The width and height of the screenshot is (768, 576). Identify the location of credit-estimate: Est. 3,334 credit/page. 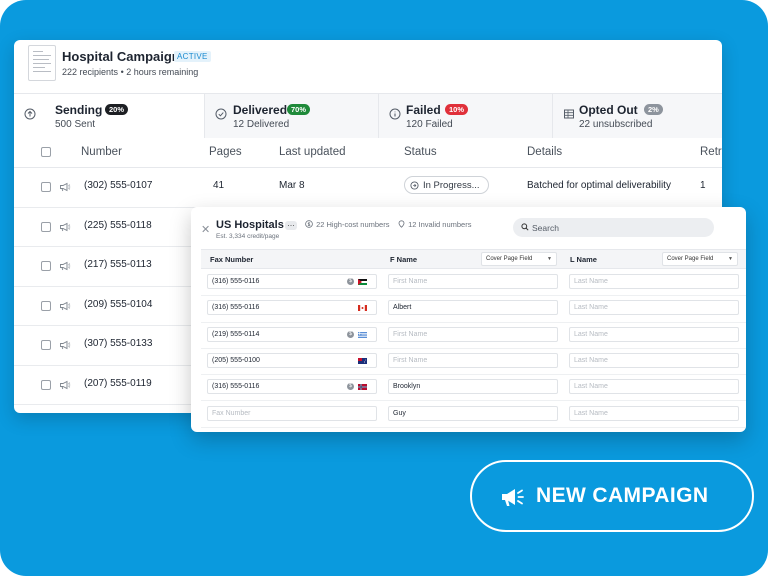
(248, 236).